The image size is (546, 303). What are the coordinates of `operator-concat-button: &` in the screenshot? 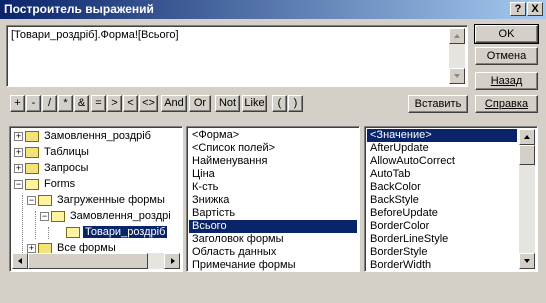 It's located at (81, 103).